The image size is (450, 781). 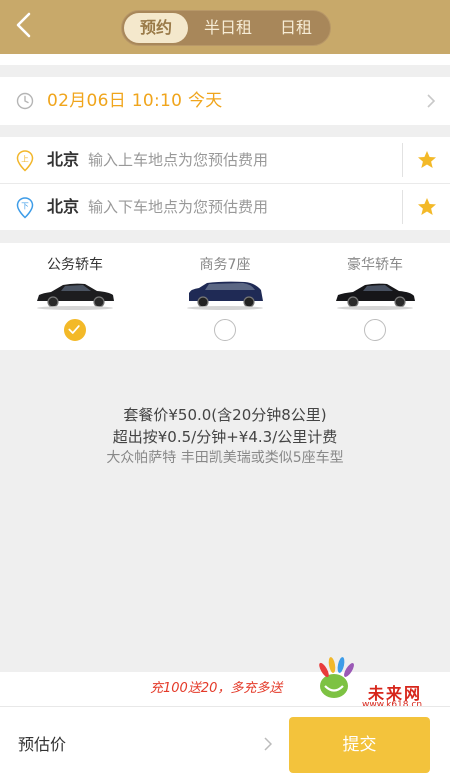 I want to click on sedan-car-image, so click(x=75, y=296).